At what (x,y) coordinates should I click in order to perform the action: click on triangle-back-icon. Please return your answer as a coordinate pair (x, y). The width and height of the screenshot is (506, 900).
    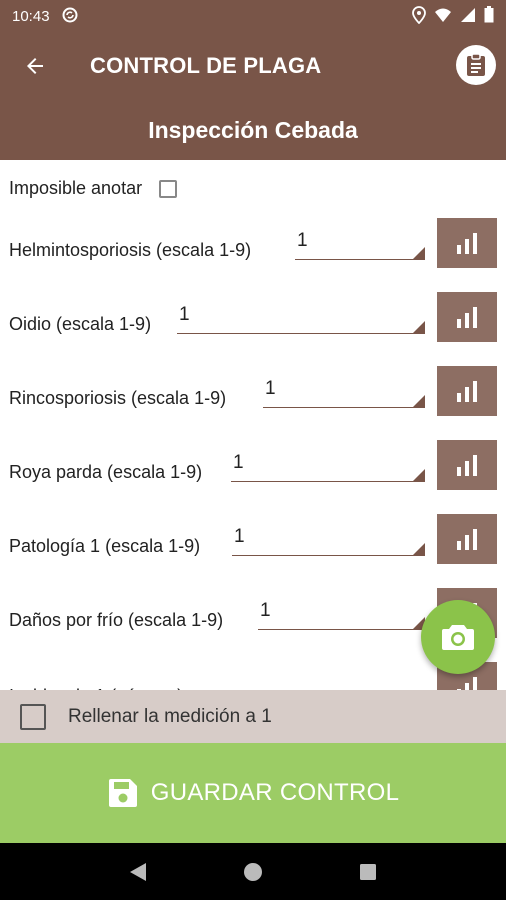
    Looking at the image, I should click on (137, 871).